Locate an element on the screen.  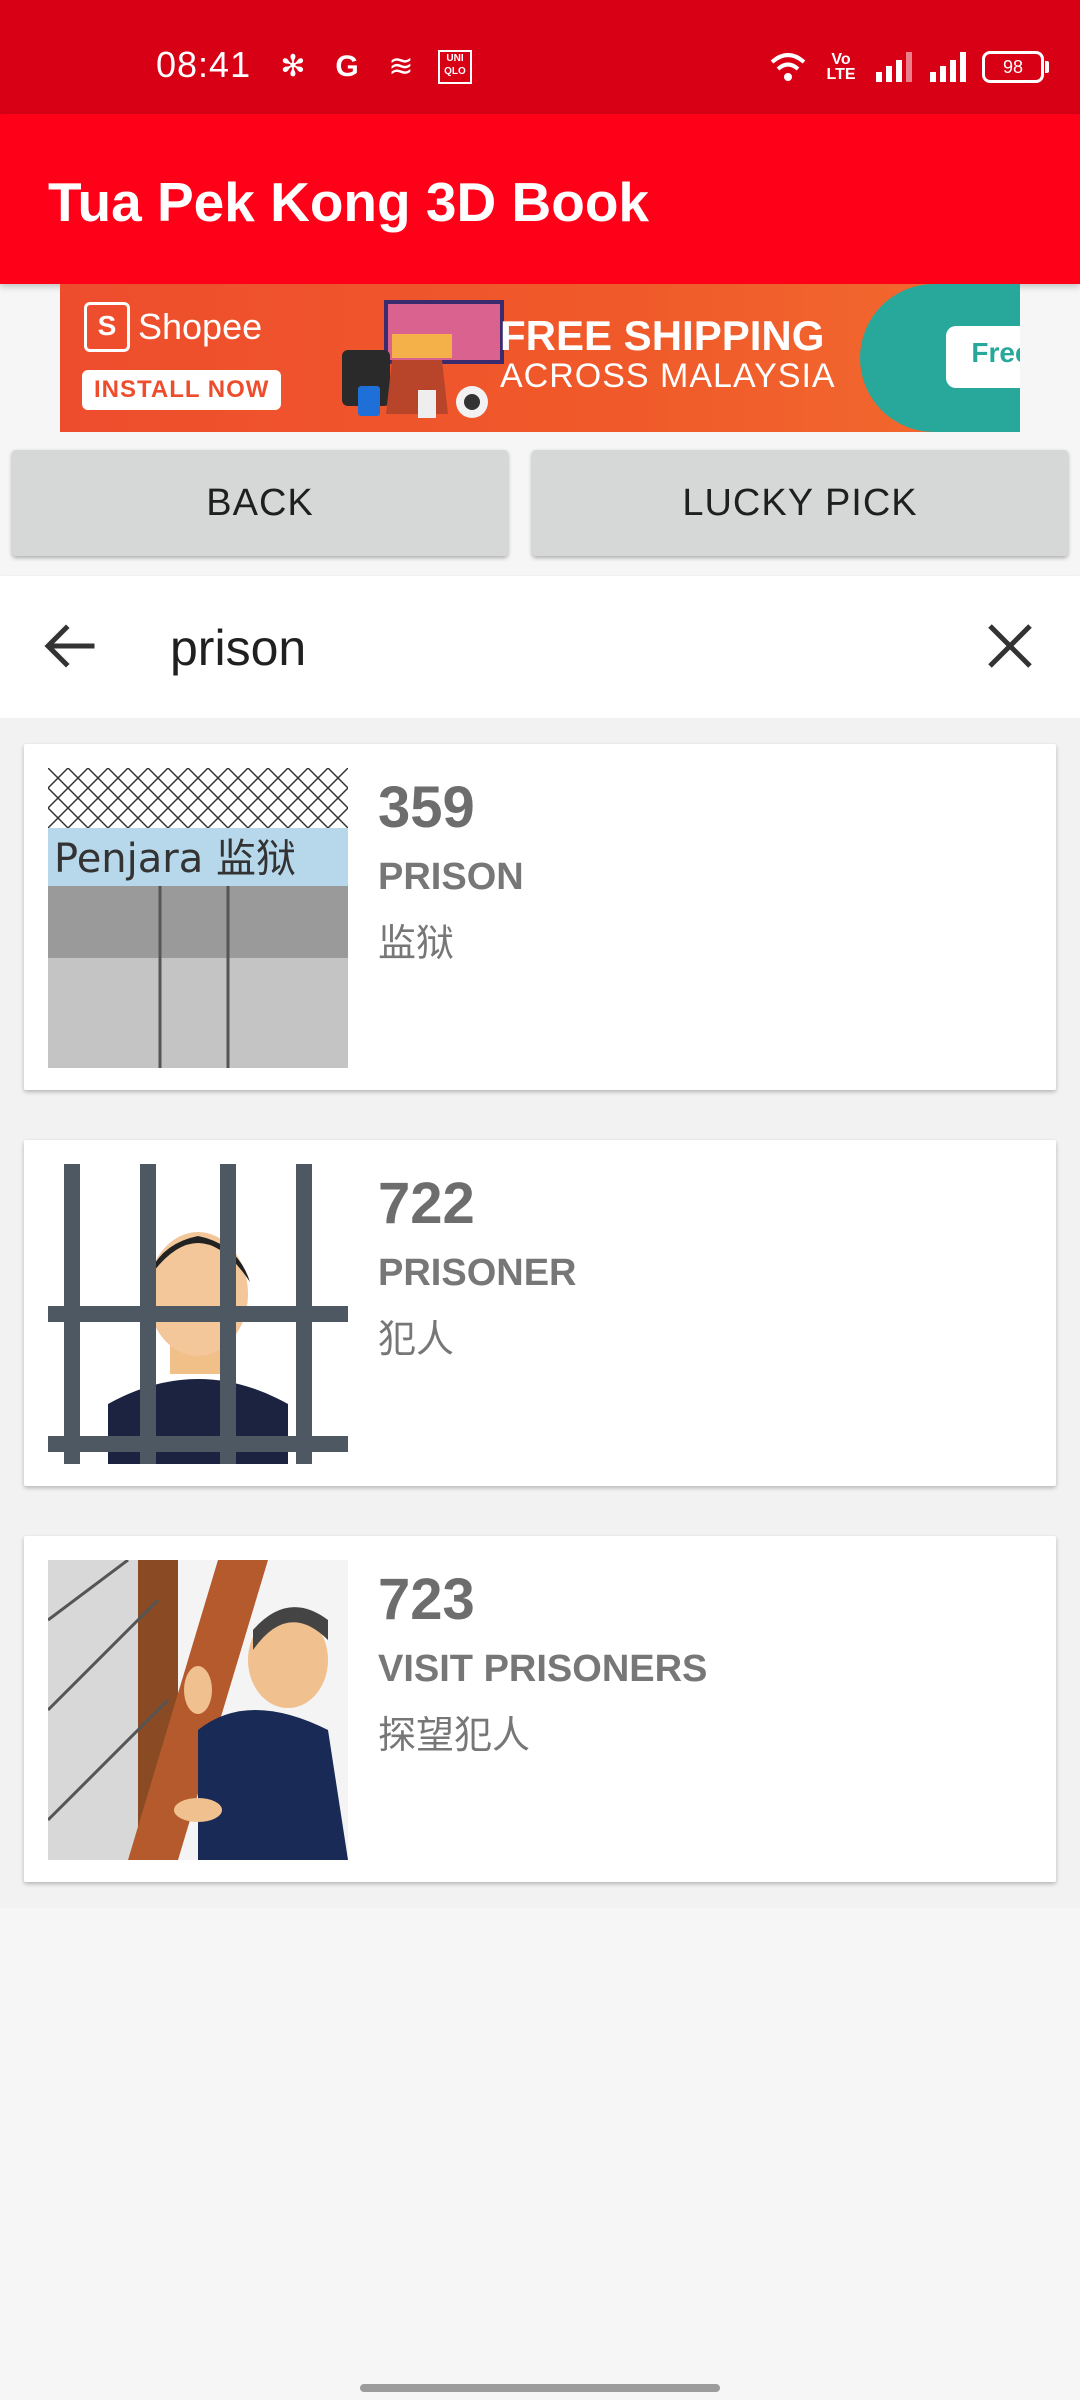
products-image is located at coordinates (423, 359).